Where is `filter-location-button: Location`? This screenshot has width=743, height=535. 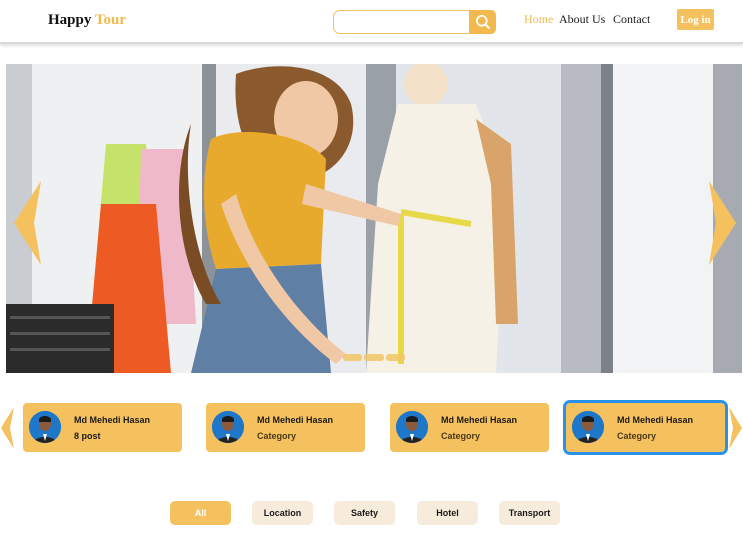 filter-location-button: Location is located at coordinates (282, 513).